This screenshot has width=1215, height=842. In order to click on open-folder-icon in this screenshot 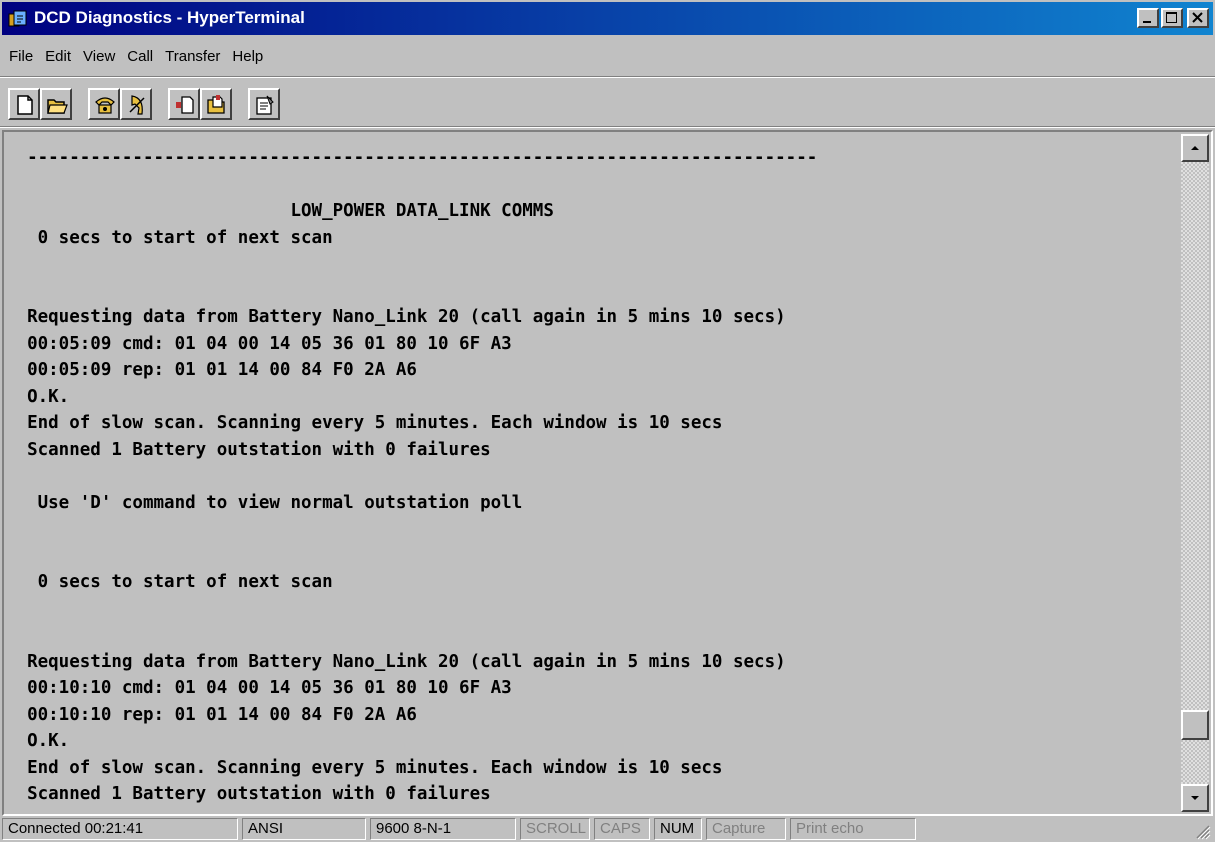, I will do `click(57, 106)`.